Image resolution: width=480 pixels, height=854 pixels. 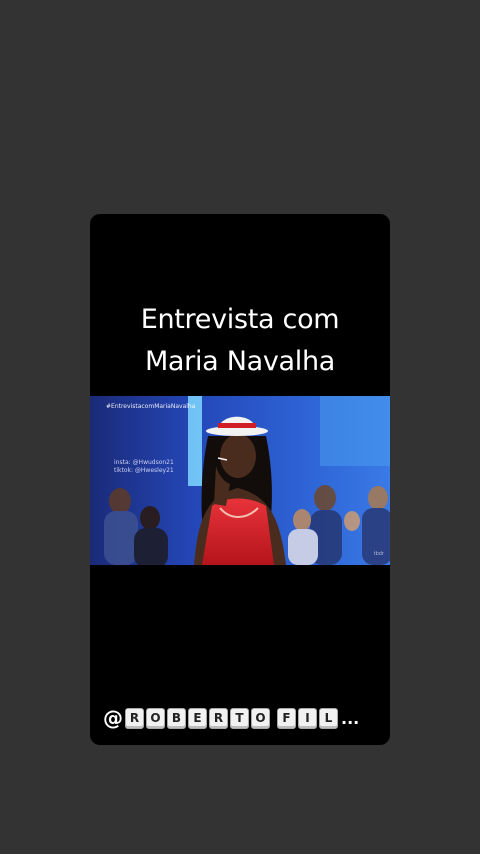 What do you see at coordinates (286, 718) in the screenshot?
I see `handle-letter-keycap: F` at bounding box center [286, 718].